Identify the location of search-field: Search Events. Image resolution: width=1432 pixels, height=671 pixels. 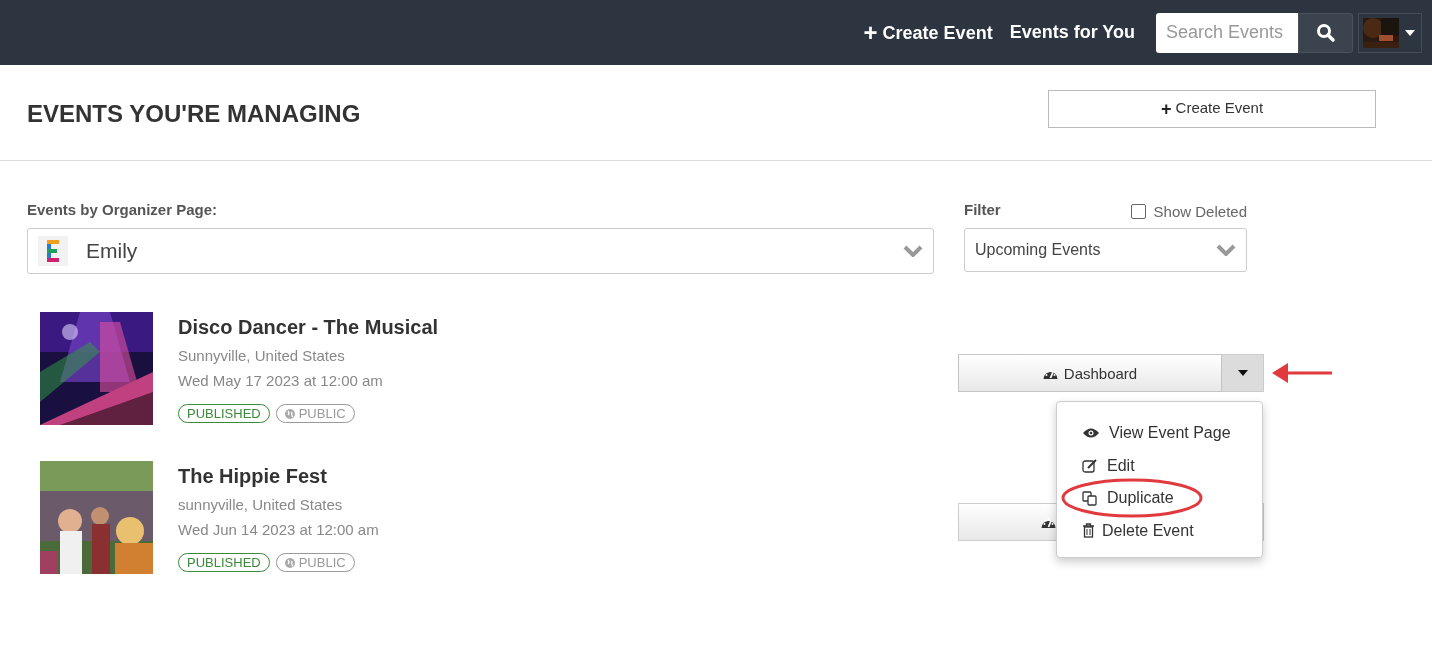
(1227, 32).